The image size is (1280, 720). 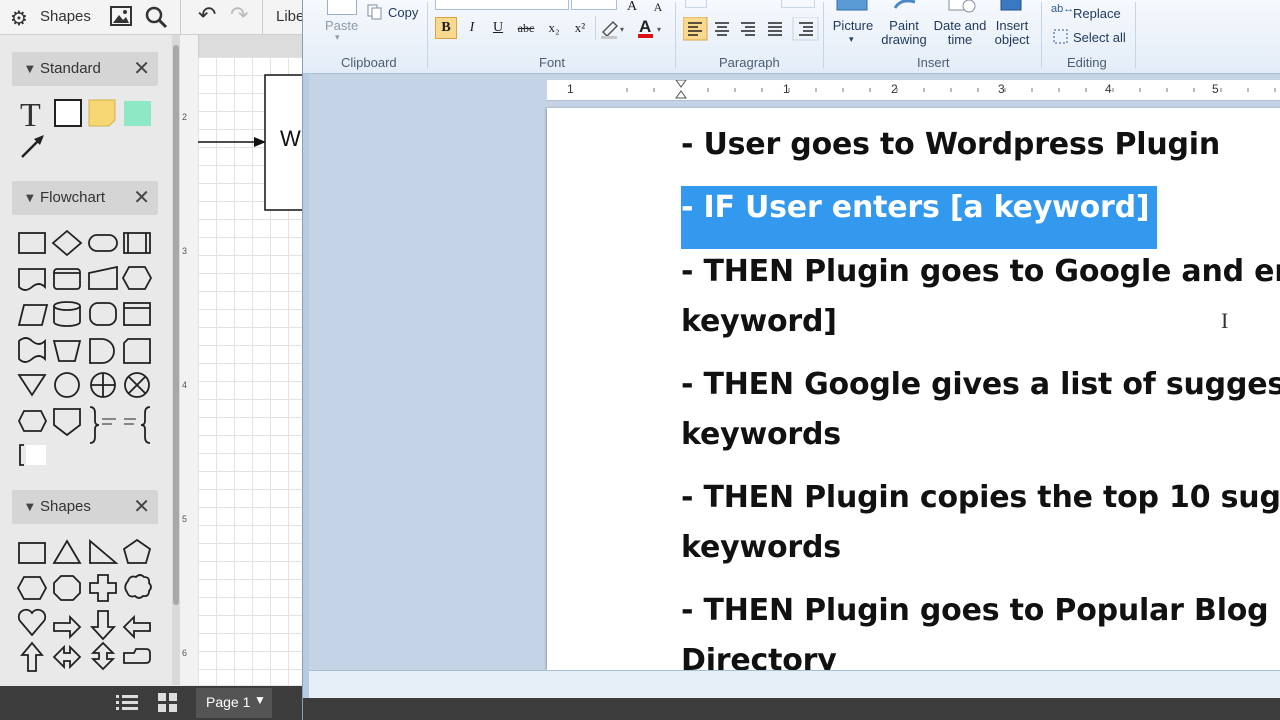 I want to click on alignment-buttons, so click(x=753, y=29).